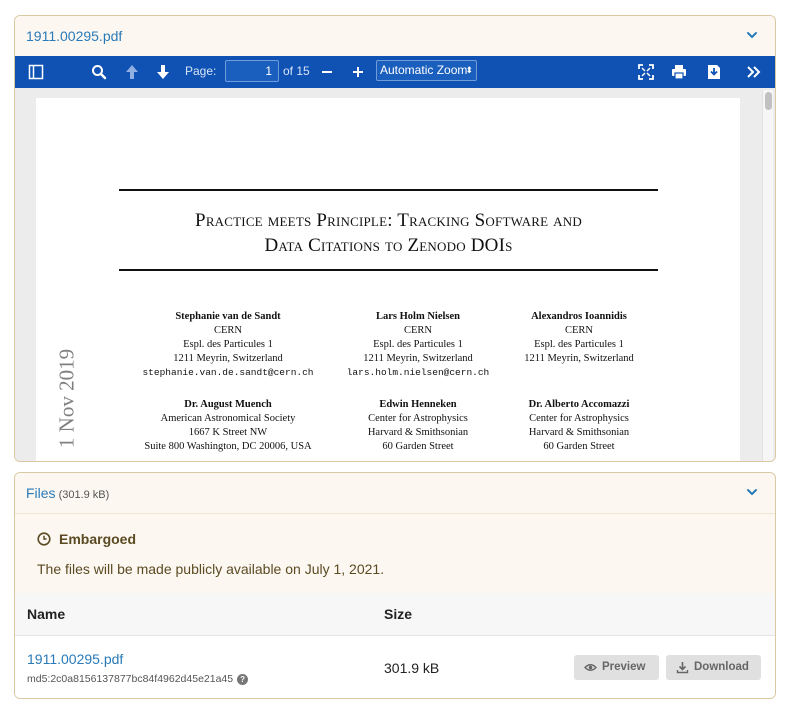 The image size is (788, 714). I want to click on author-affiliation: American Astronomical Society, so click(228, 418).